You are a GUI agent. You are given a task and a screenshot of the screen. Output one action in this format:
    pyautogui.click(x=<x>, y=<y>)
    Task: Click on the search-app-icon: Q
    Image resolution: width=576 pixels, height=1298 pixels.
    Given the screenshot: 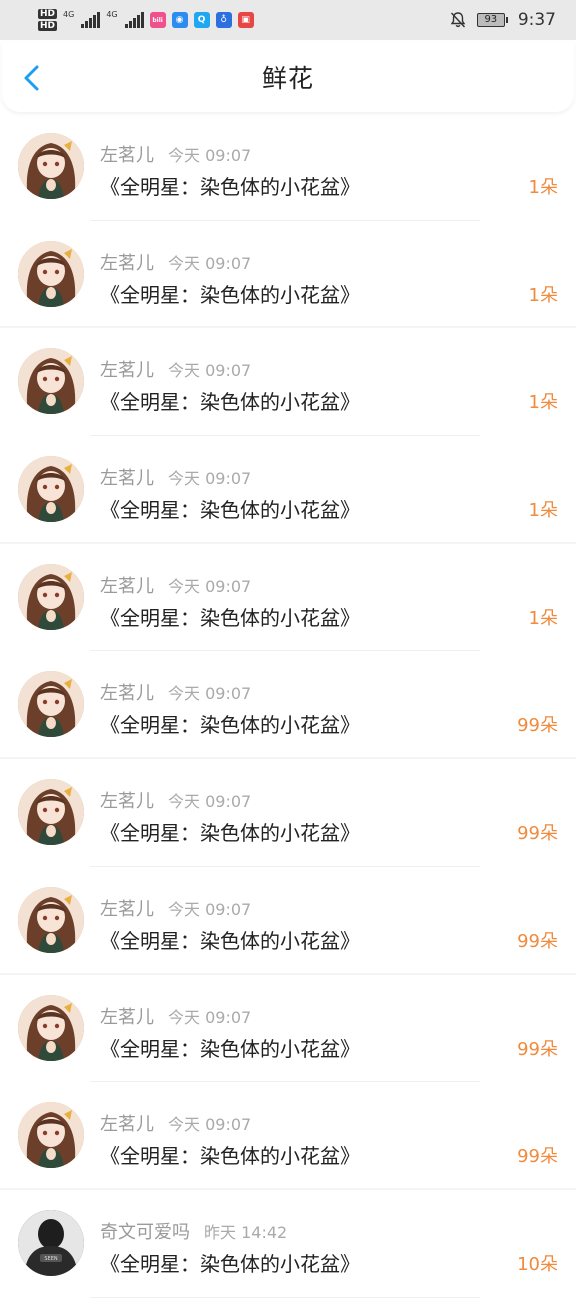 What is the action you would take?
    pyautogui.click(x=201, y=20)
    